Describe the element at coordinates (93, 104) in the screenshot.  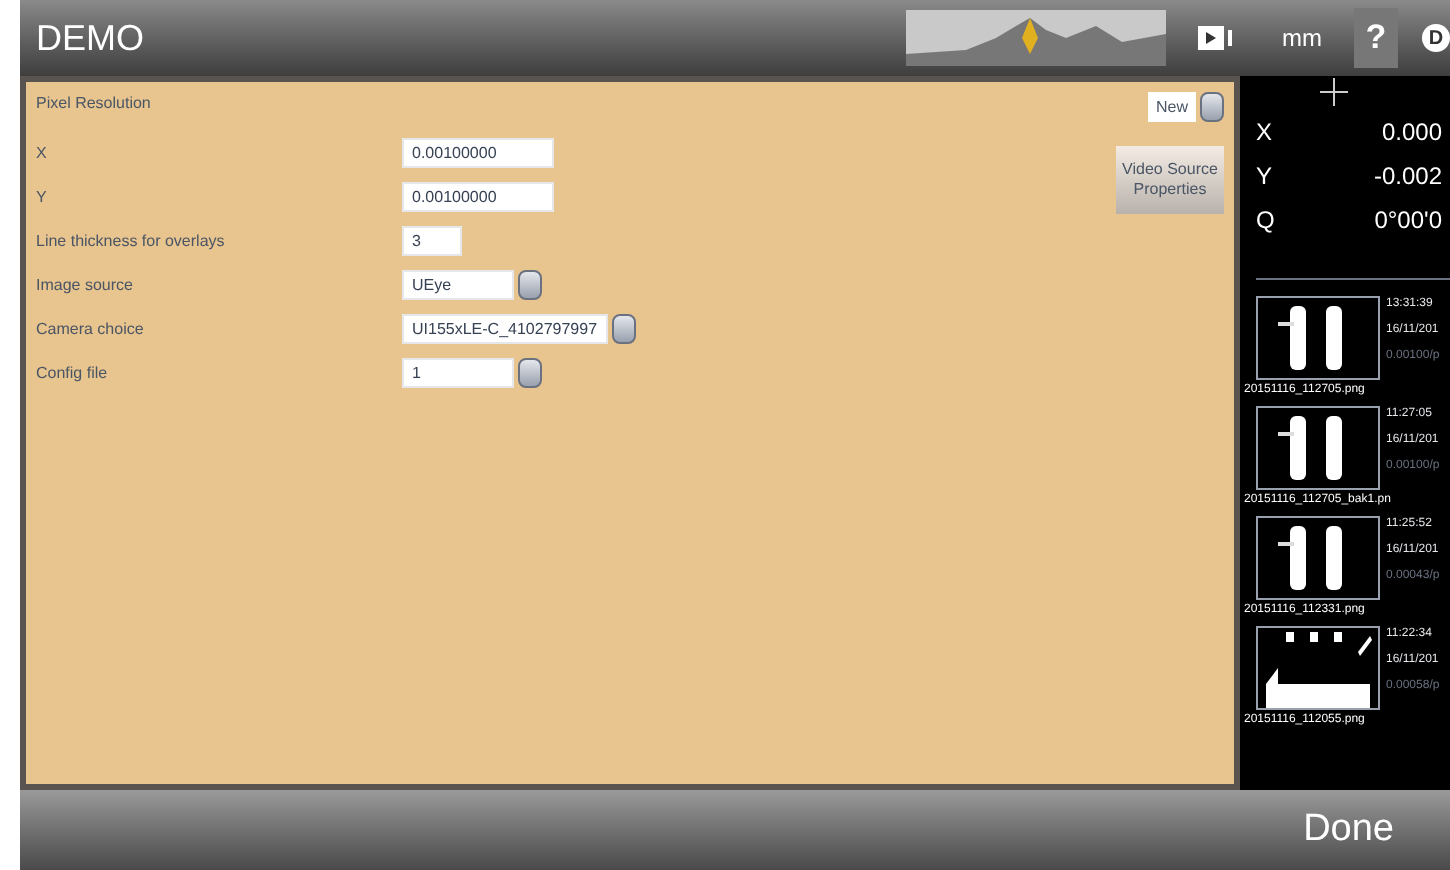
I see `section-heading: Pixel Resolution` at that location.